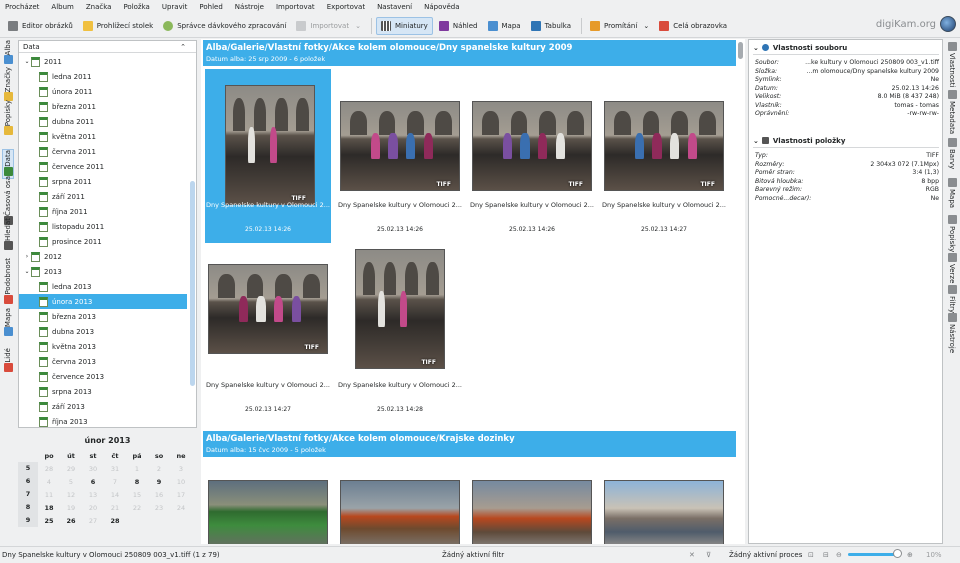 This screenshot has height=563, width=960. What do you see at coordinates (210, 7) in the screenshot?
I see `menu-item: Pohled` at bounding box center [210, 7].